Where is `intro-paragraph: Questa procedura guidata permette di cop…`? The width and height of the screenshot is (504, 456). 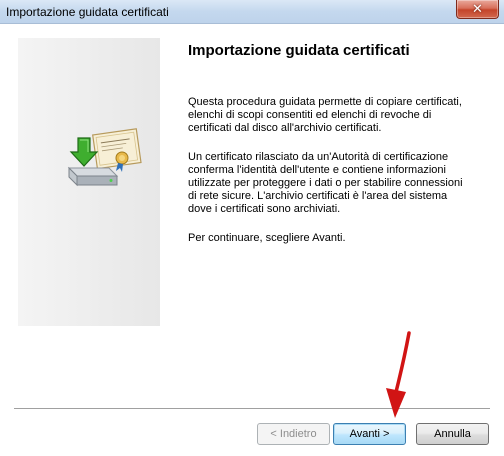 intro-paragraph: Questa procedura guidata permette di cop… is located at coordinates (325, 115).